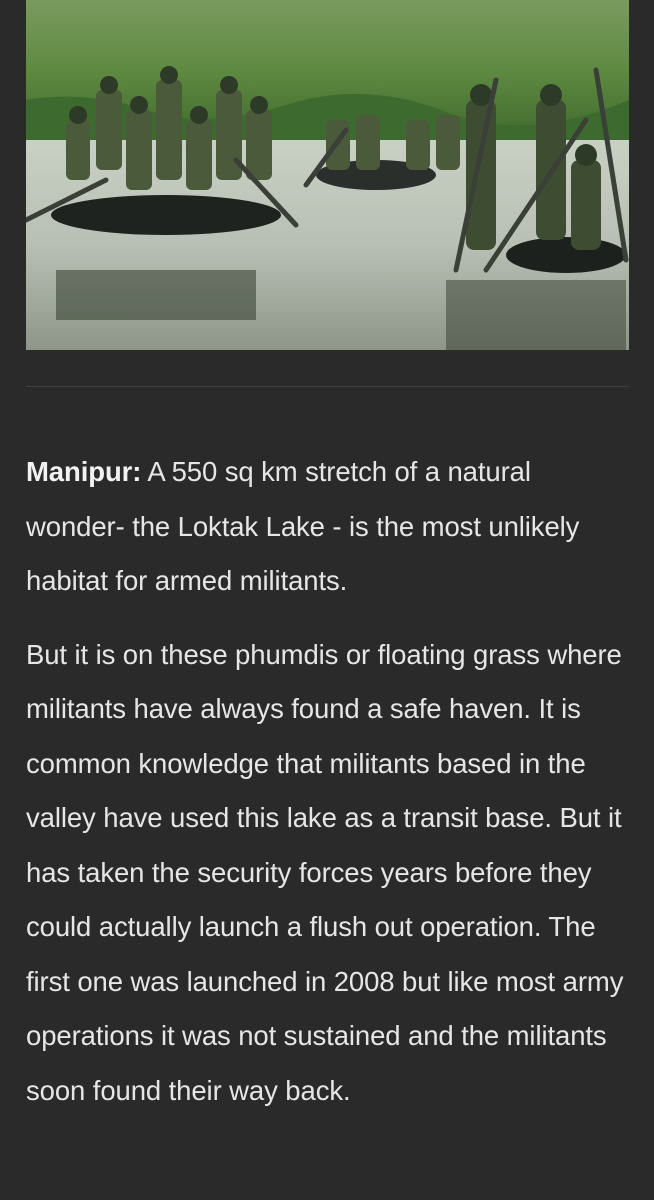 The height and width of the screenshot is (1200, 654). Describe the element at coordinates (327, 386) in the screenshot. I see `section-divider` at that location.